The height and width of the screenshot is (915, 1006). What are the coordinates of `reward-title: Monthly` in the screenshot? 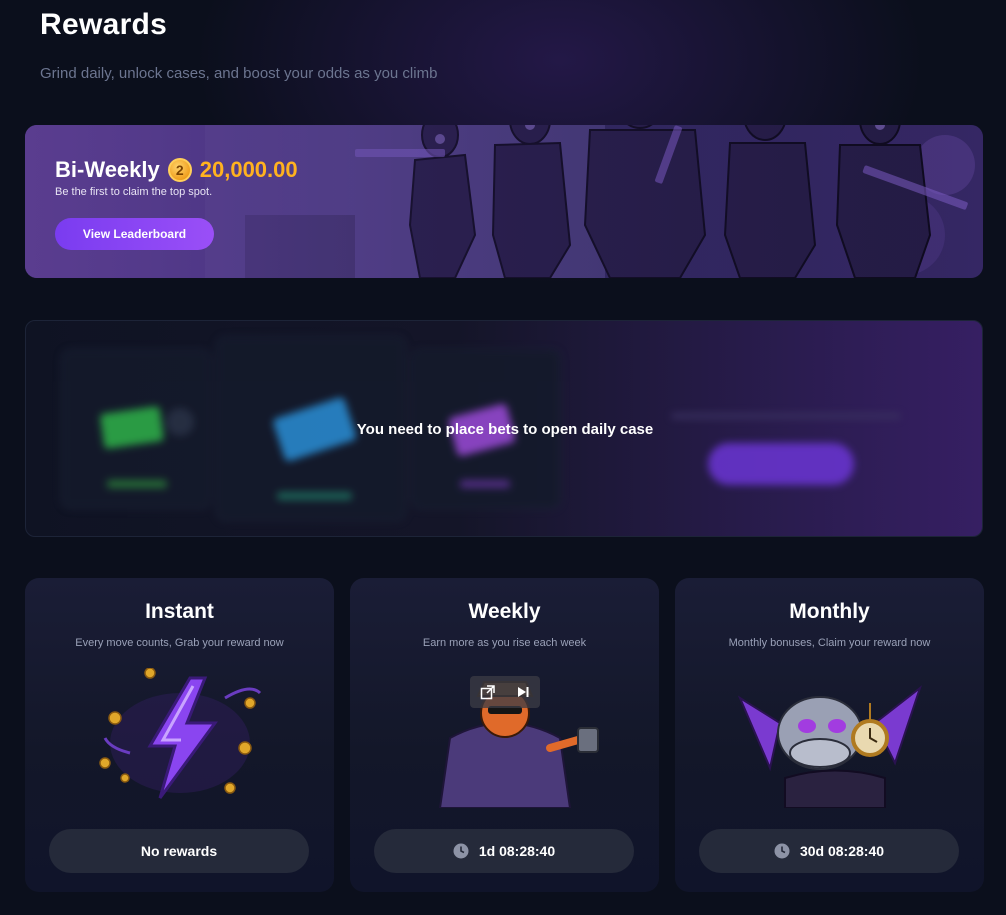 It's located at (829, 611).